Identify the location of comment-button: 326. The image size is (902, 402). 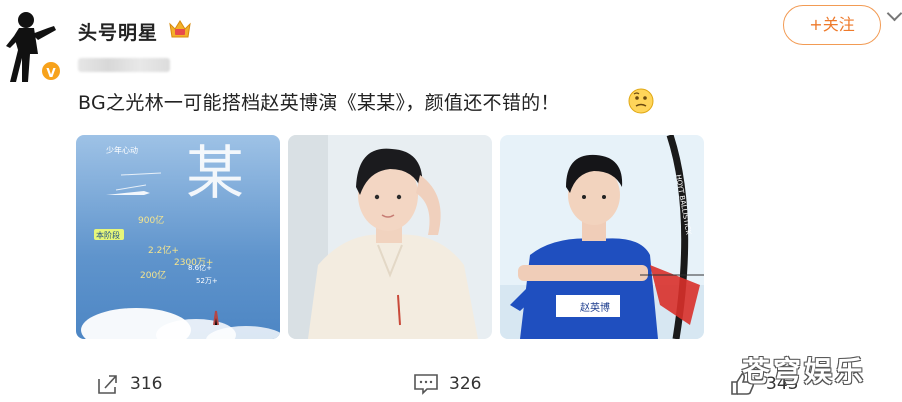
(447, 384).